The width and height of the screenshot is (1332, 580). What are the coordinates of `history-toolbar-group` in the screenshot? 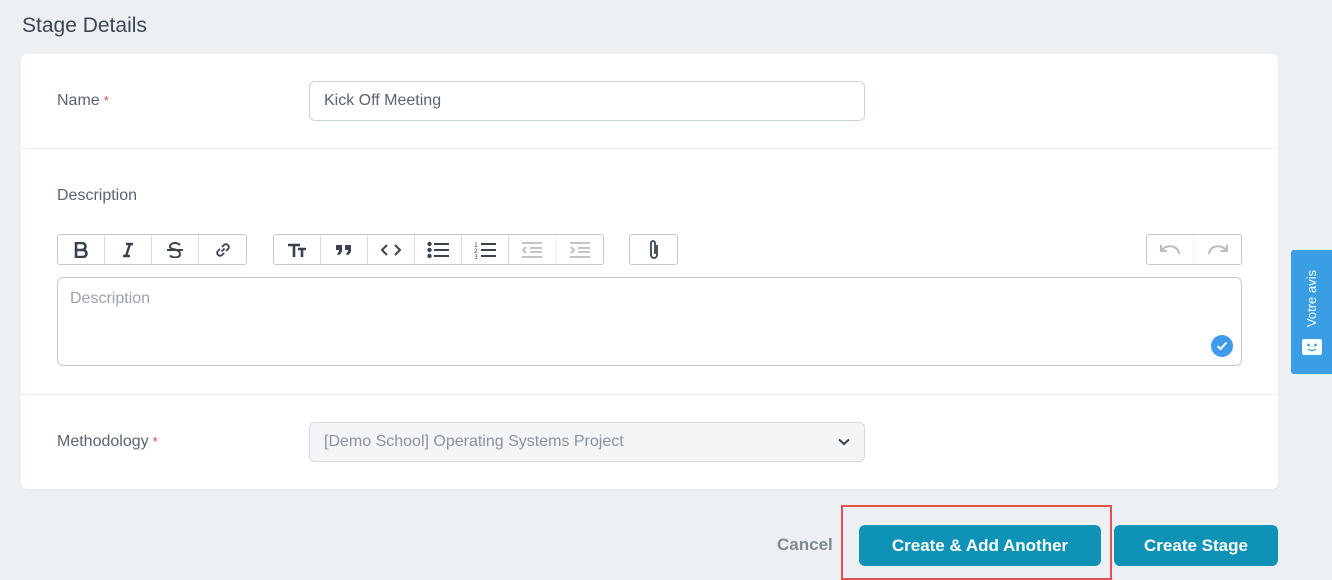 It's located at (1194, 249).